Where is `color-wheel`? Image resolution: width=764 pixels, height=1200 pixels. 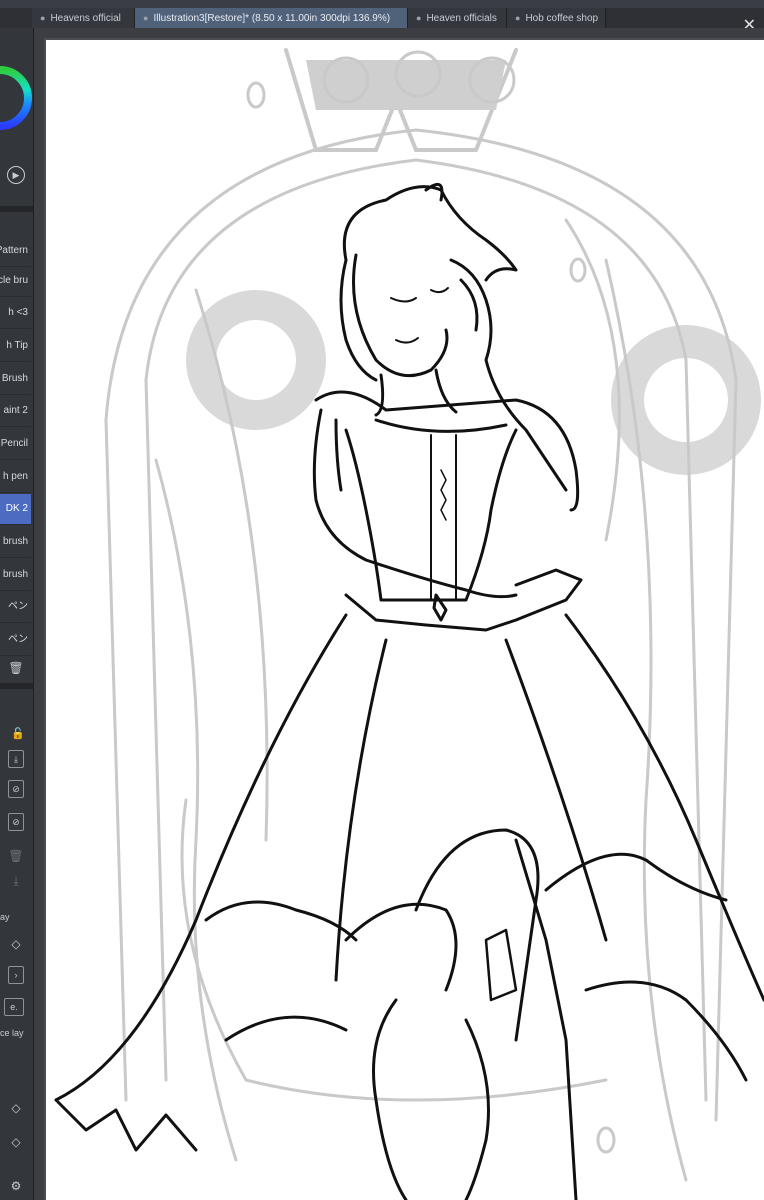
color-wheel is located at coordinates (17, 98).